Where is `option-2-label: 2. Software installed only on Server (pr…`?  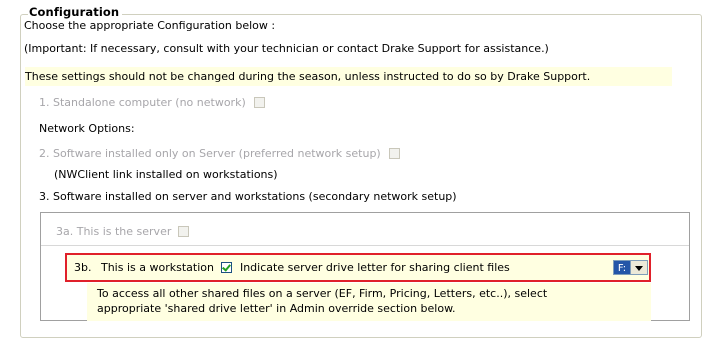 option-2-label: 2. Software installed only on Server (pr… is located at coordinates (210, 153).